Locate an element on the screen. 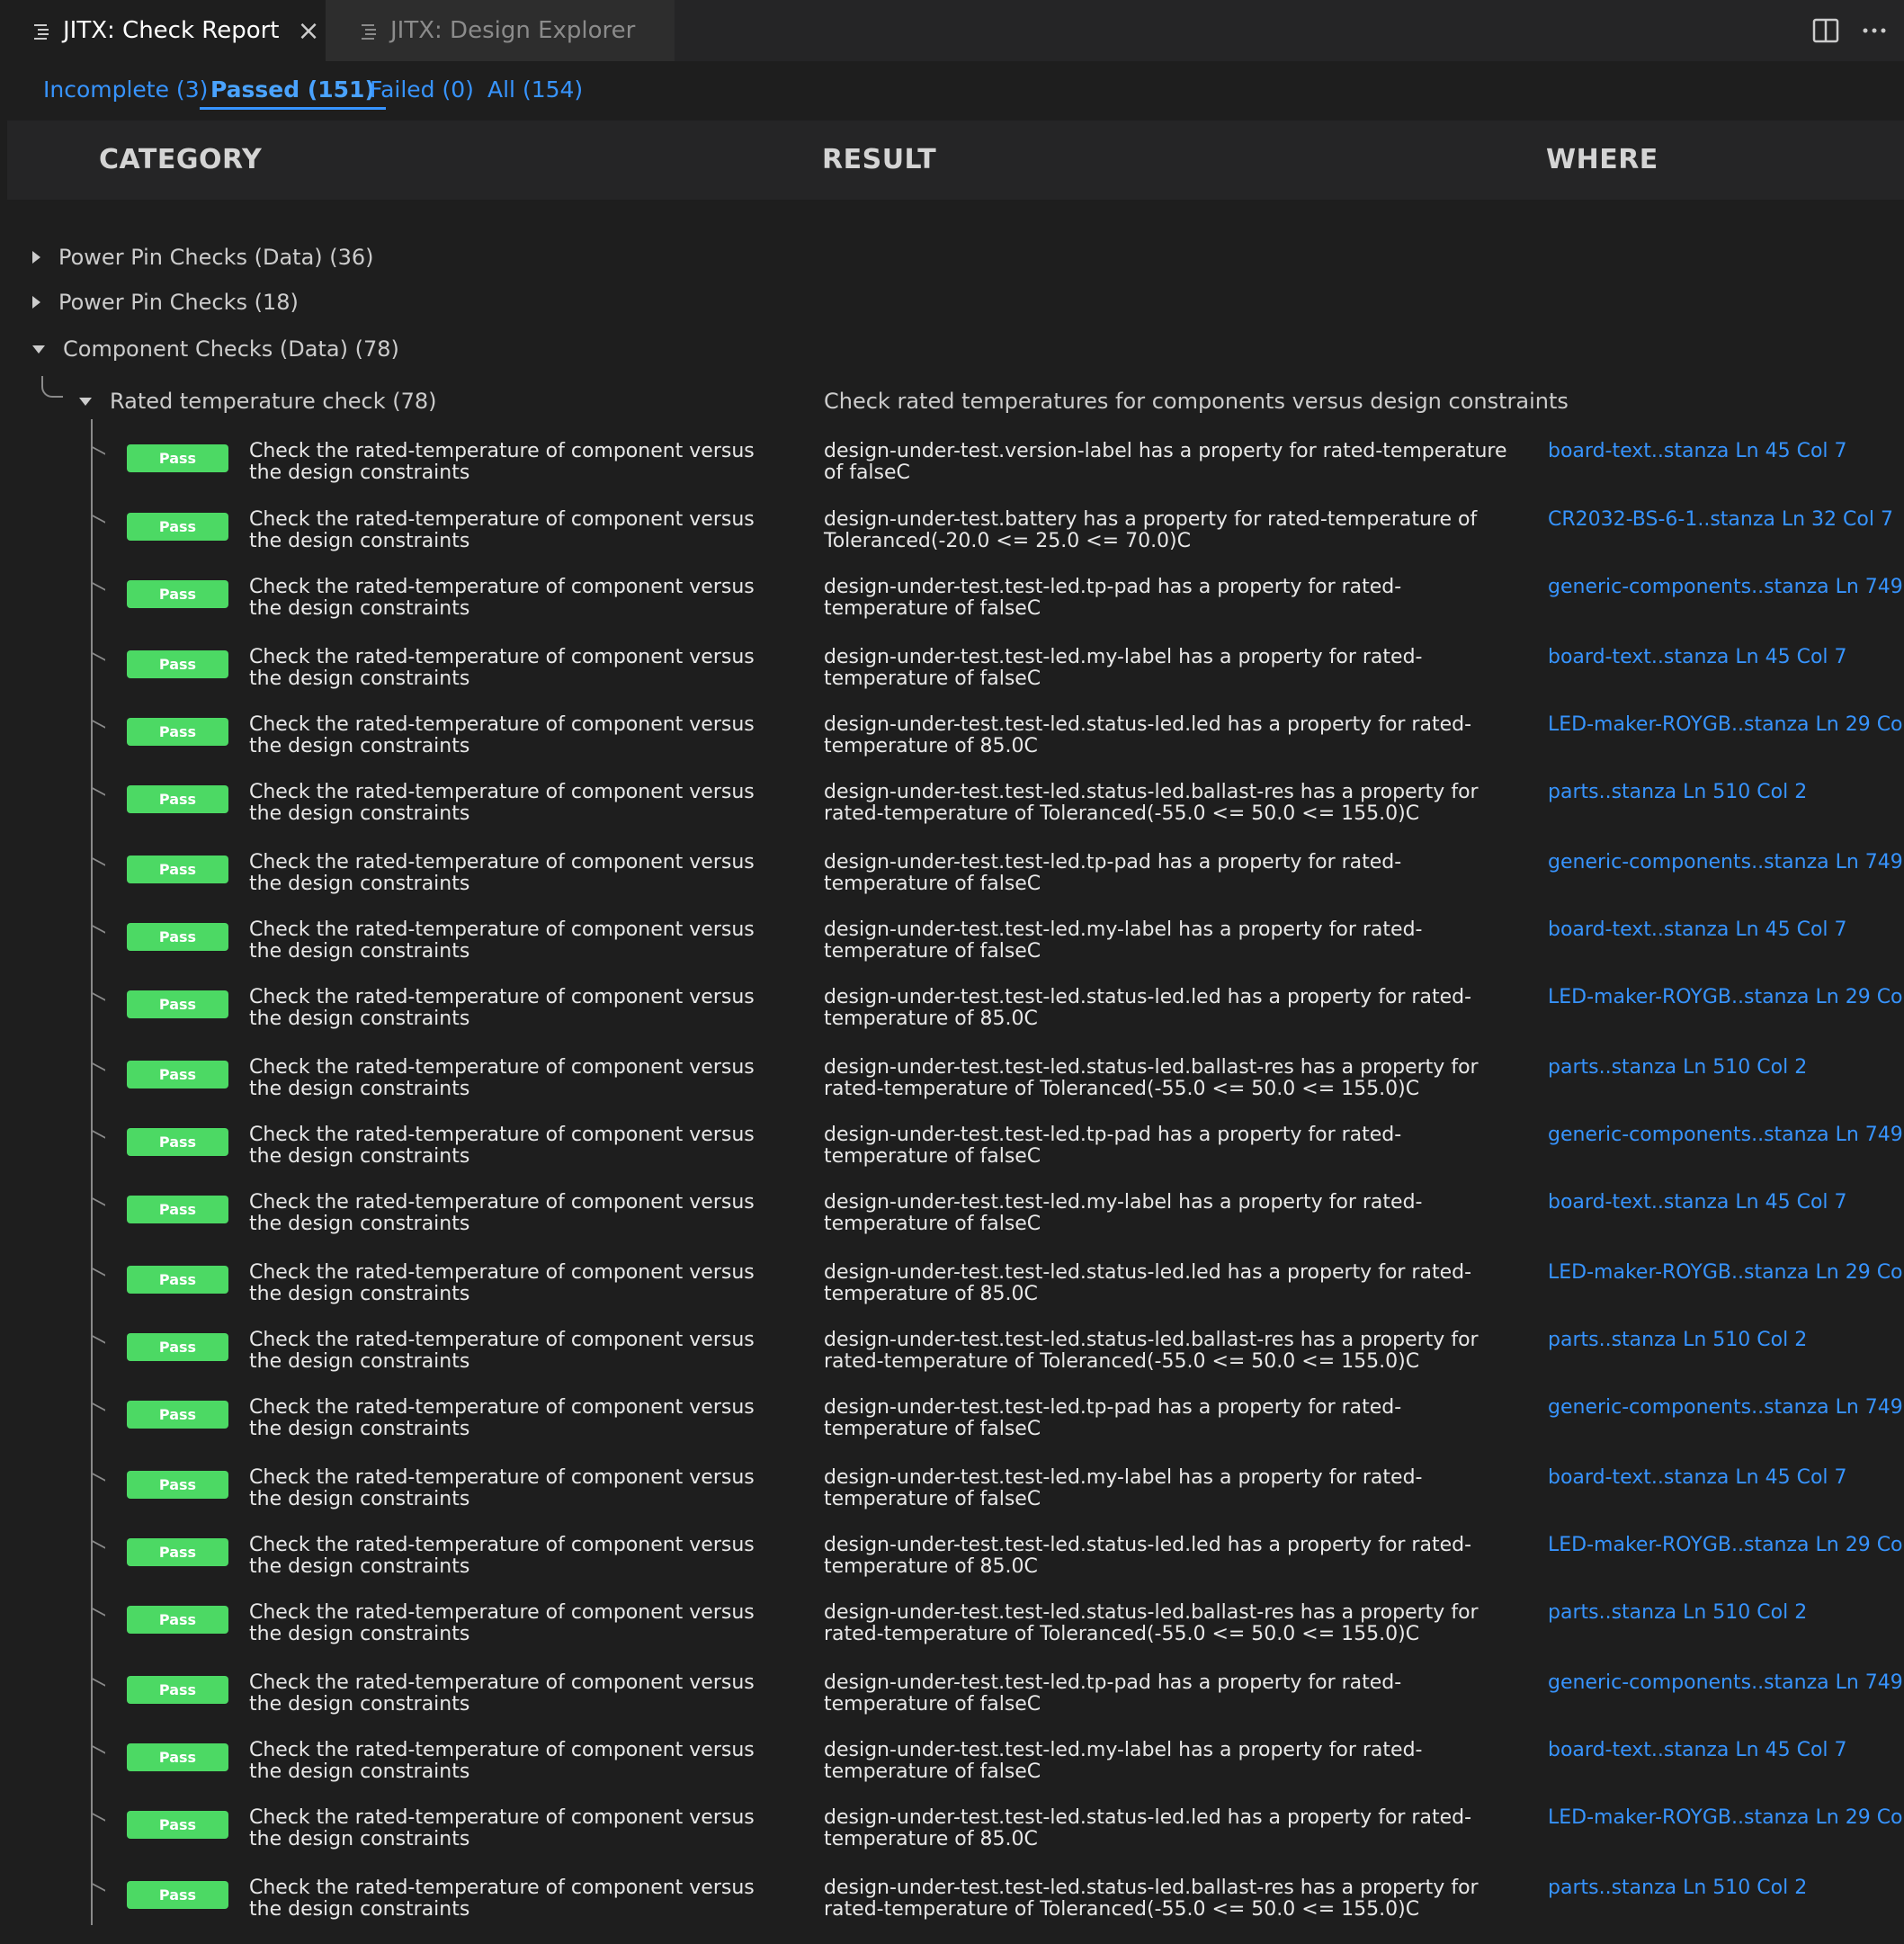 Image resolution: width=1904 pixels, height=1944 pixels. close-icon: × is located at coordinates (309, 31).